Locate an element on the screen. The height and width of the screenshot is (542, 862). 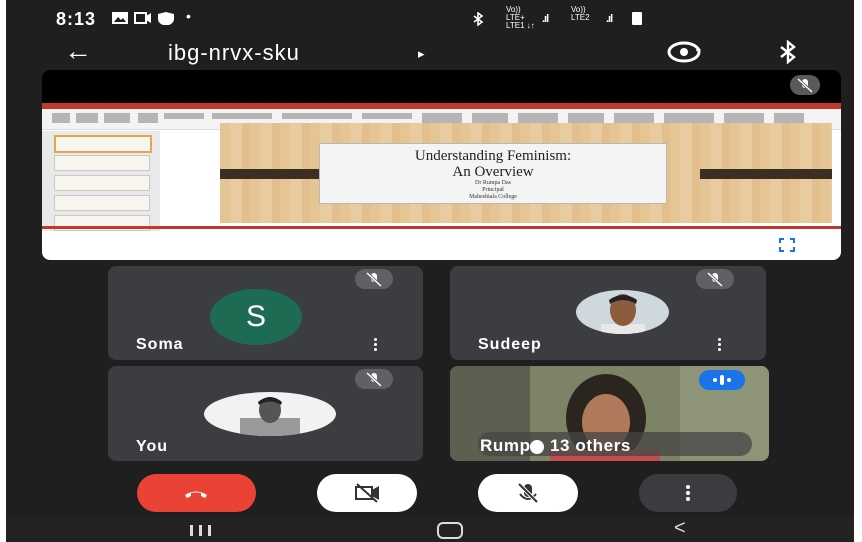
battery-icon is located at coordinates (637, 18).